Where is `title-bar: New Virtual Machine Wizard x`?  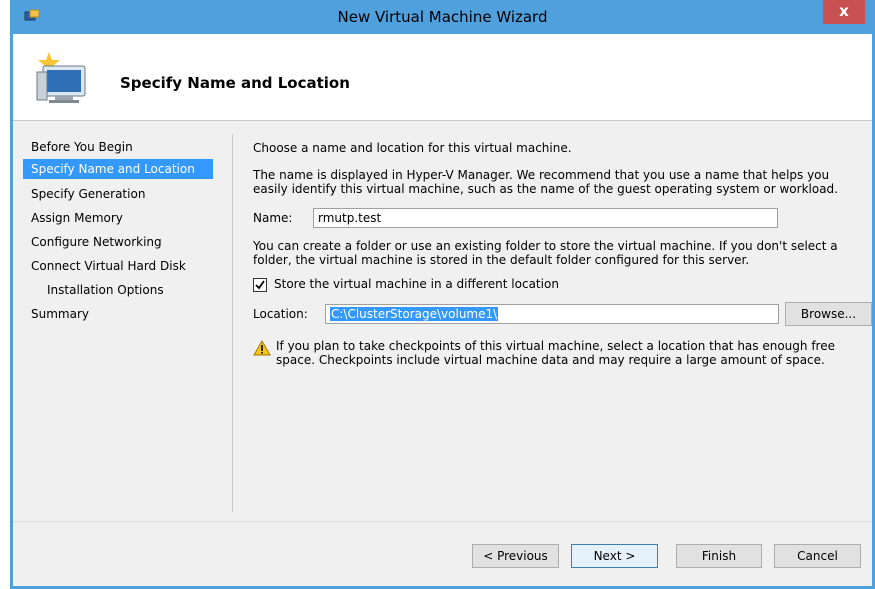
title-bar: New Virtual Machine Wizard x is located at coordinates (442, 17).